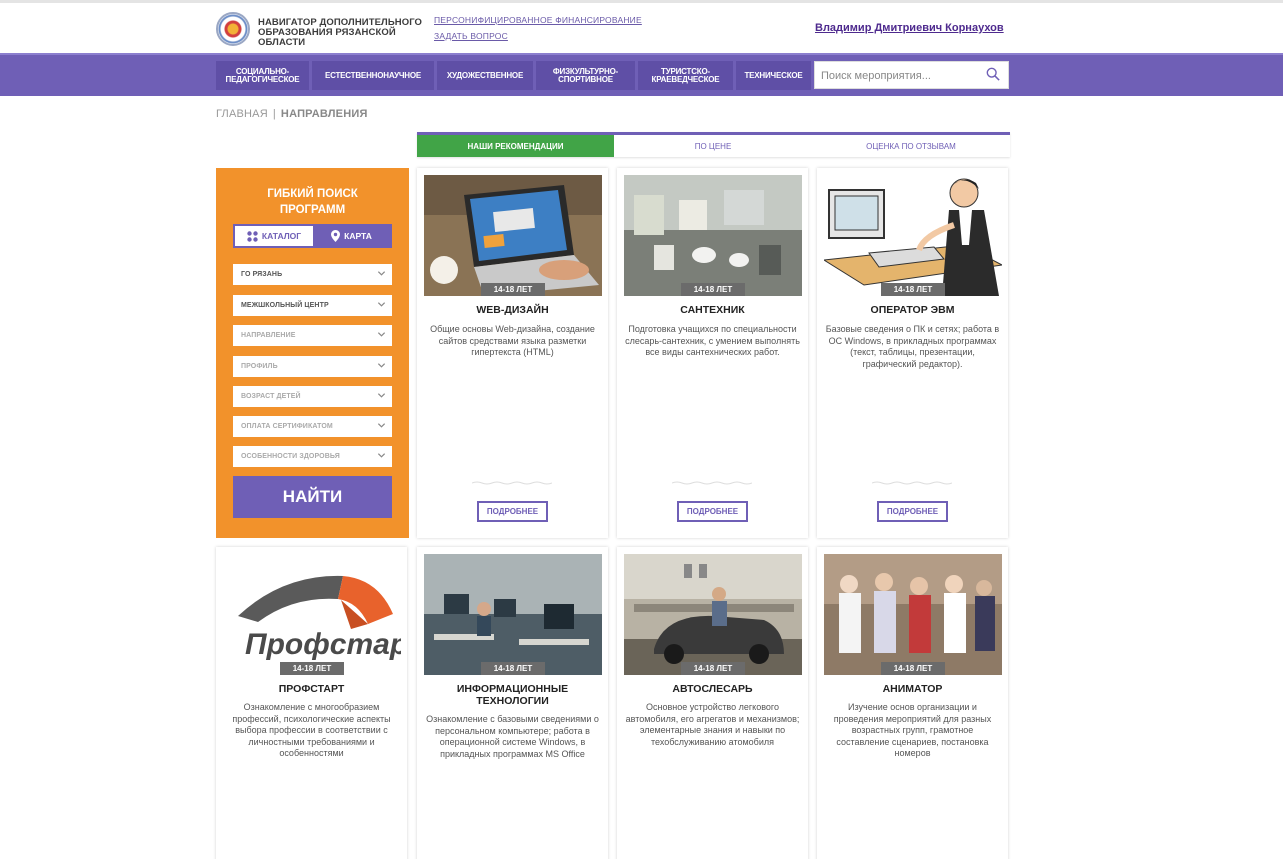 The image size is (1283, 859). Describe the element at coordinates (312, 366) in the screenshot. I see `profile-select: ПРОФИЛЬ` at that location.